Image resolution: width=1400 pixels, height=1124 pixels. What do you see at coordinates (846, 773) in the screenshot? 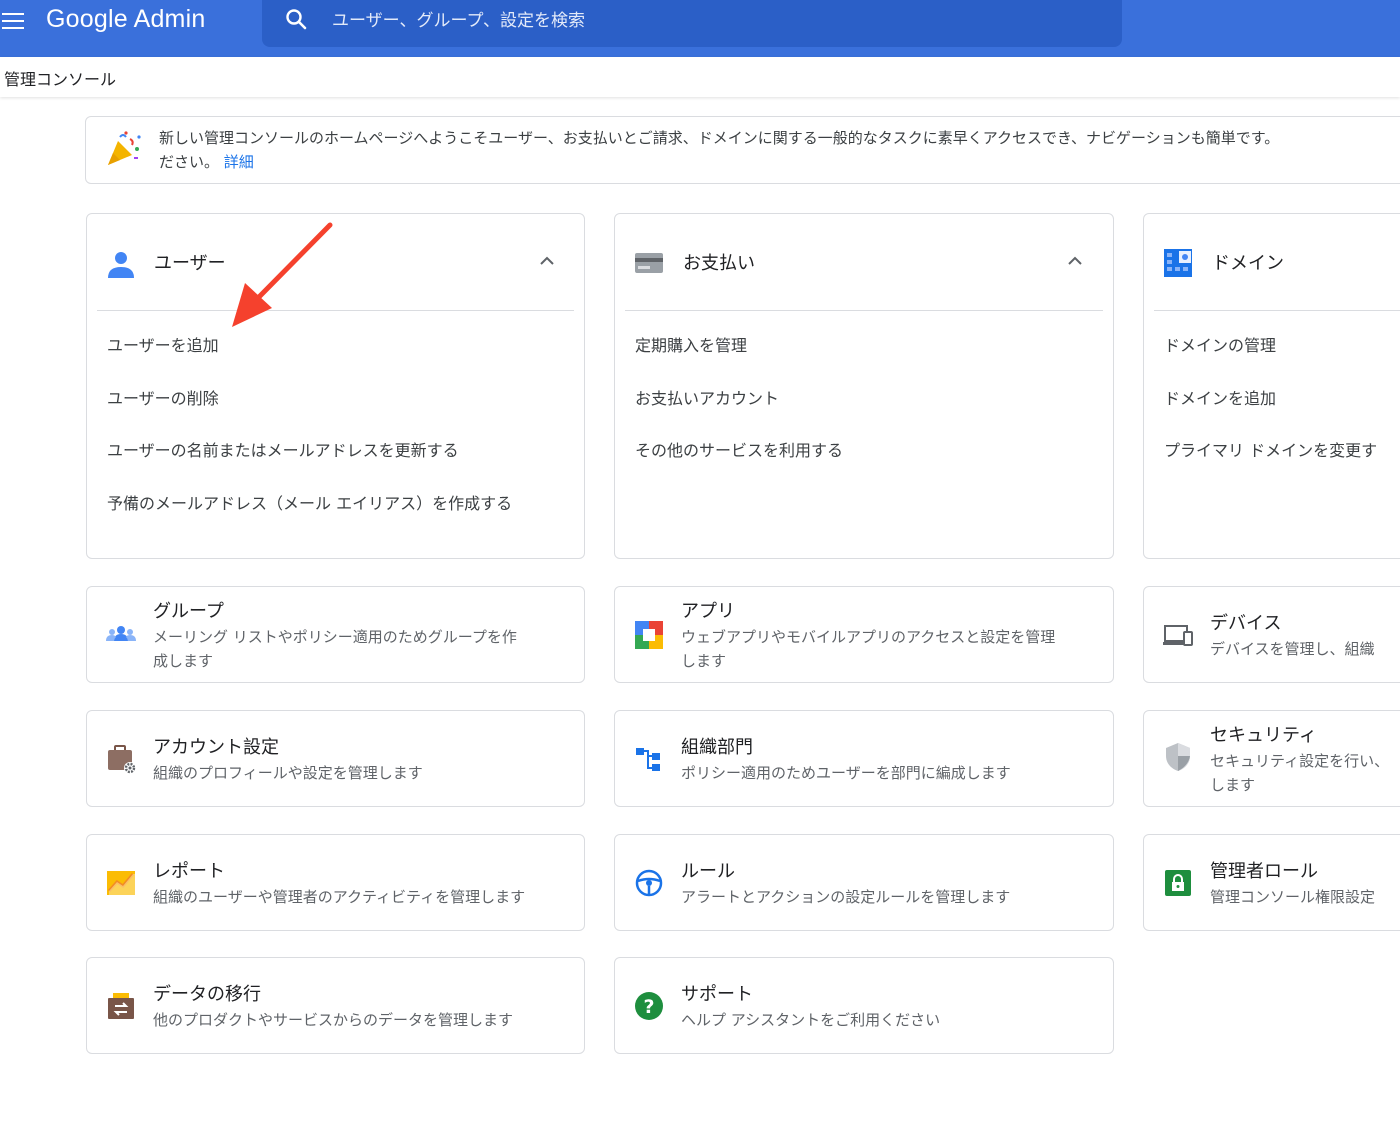
I see `tile-description: ポリシー適用のためユーザーを部門に編成します` at bounding box center [846, 773].